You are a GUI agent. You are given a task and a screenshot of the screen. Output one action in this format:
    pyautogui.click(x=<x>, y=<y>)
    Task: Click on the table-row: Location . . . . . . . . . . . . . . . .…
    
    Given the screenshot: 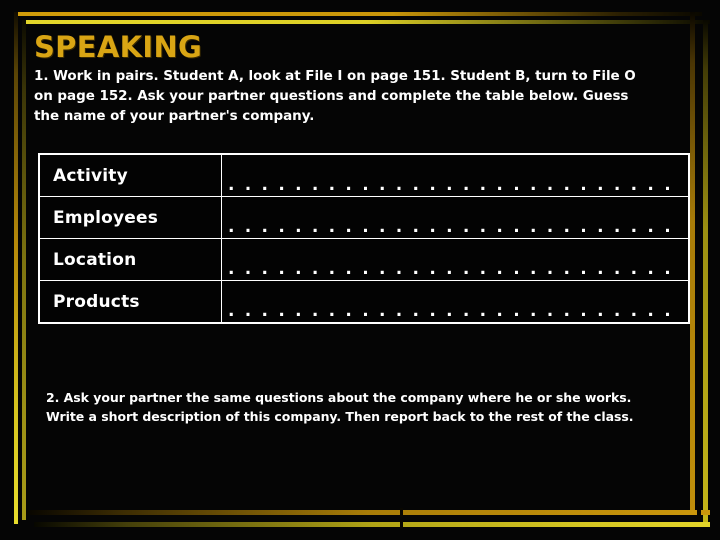 What is the action you would take?
    pyautogui.click(x=364, y=259)
    